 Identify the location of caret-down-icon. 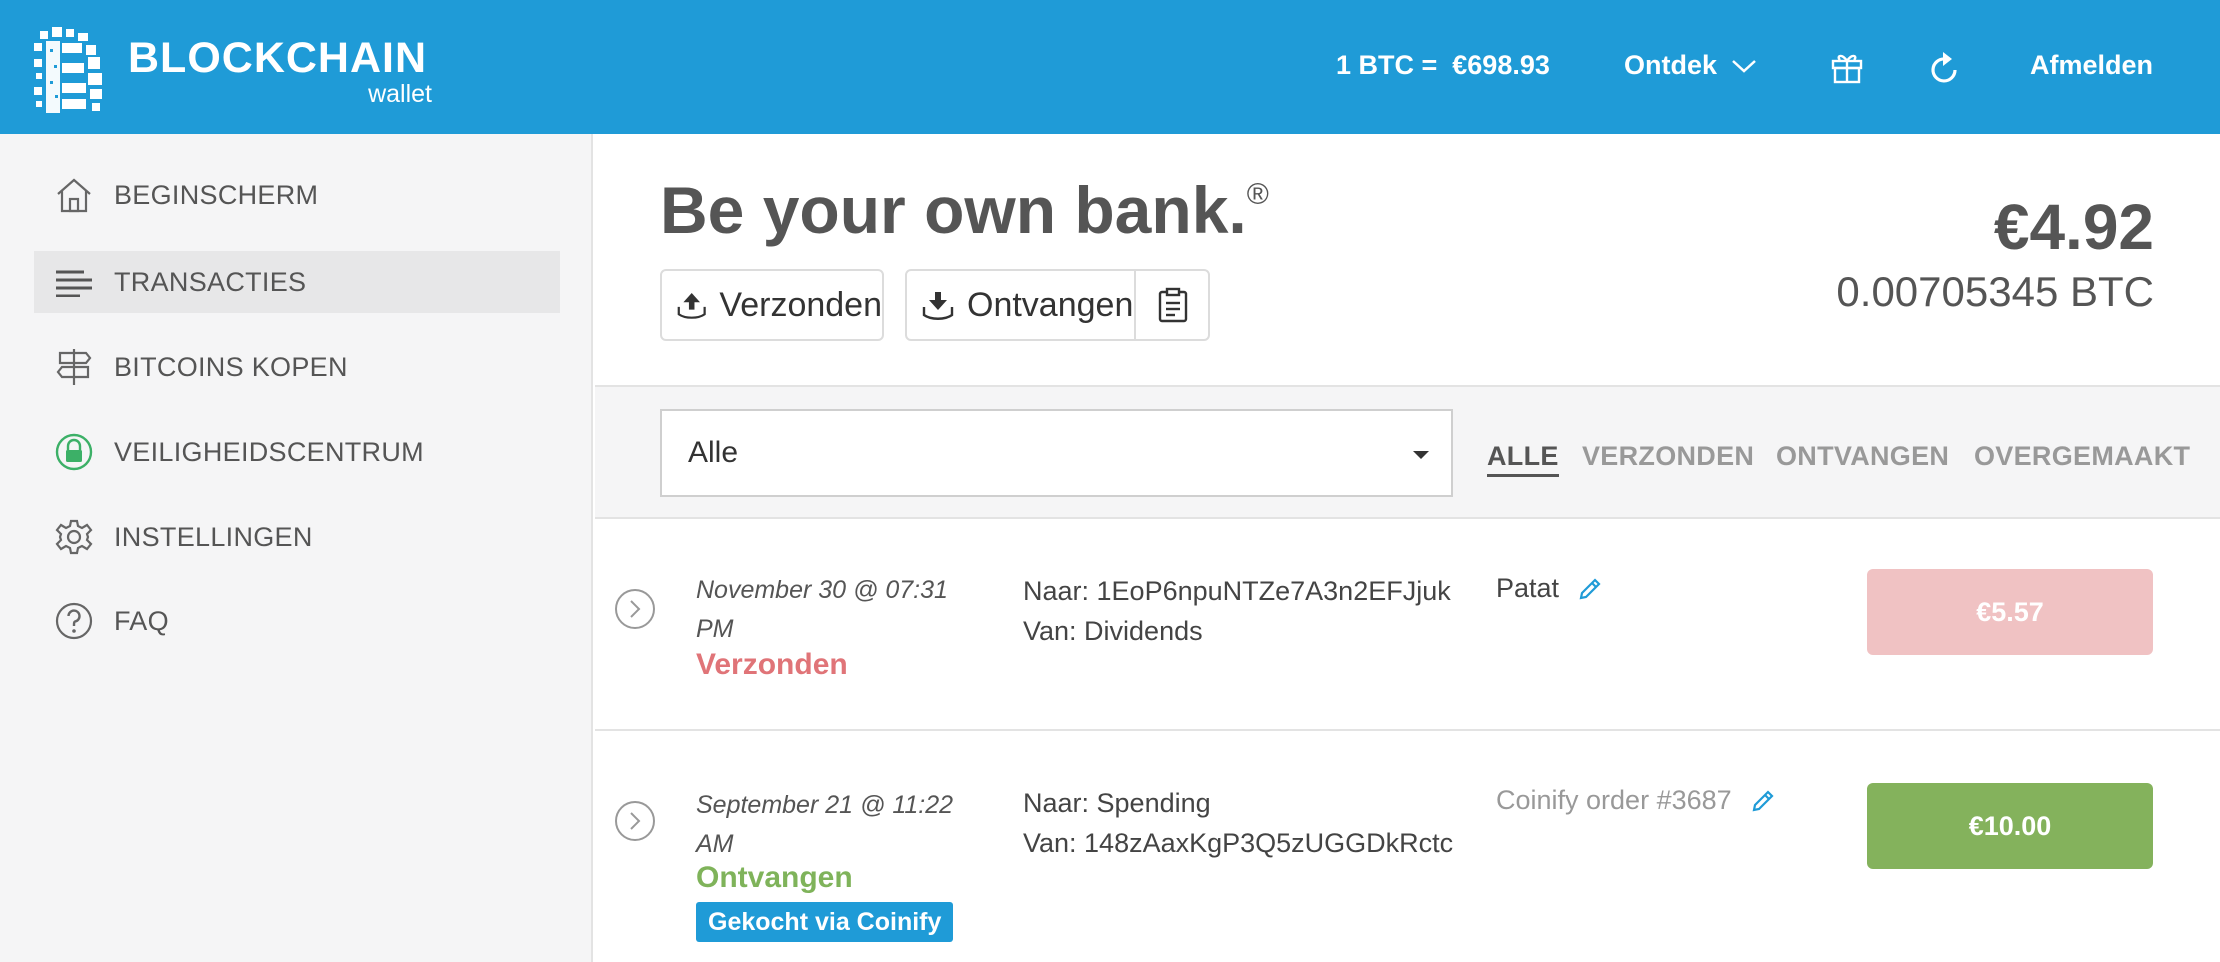
(1421, 455).